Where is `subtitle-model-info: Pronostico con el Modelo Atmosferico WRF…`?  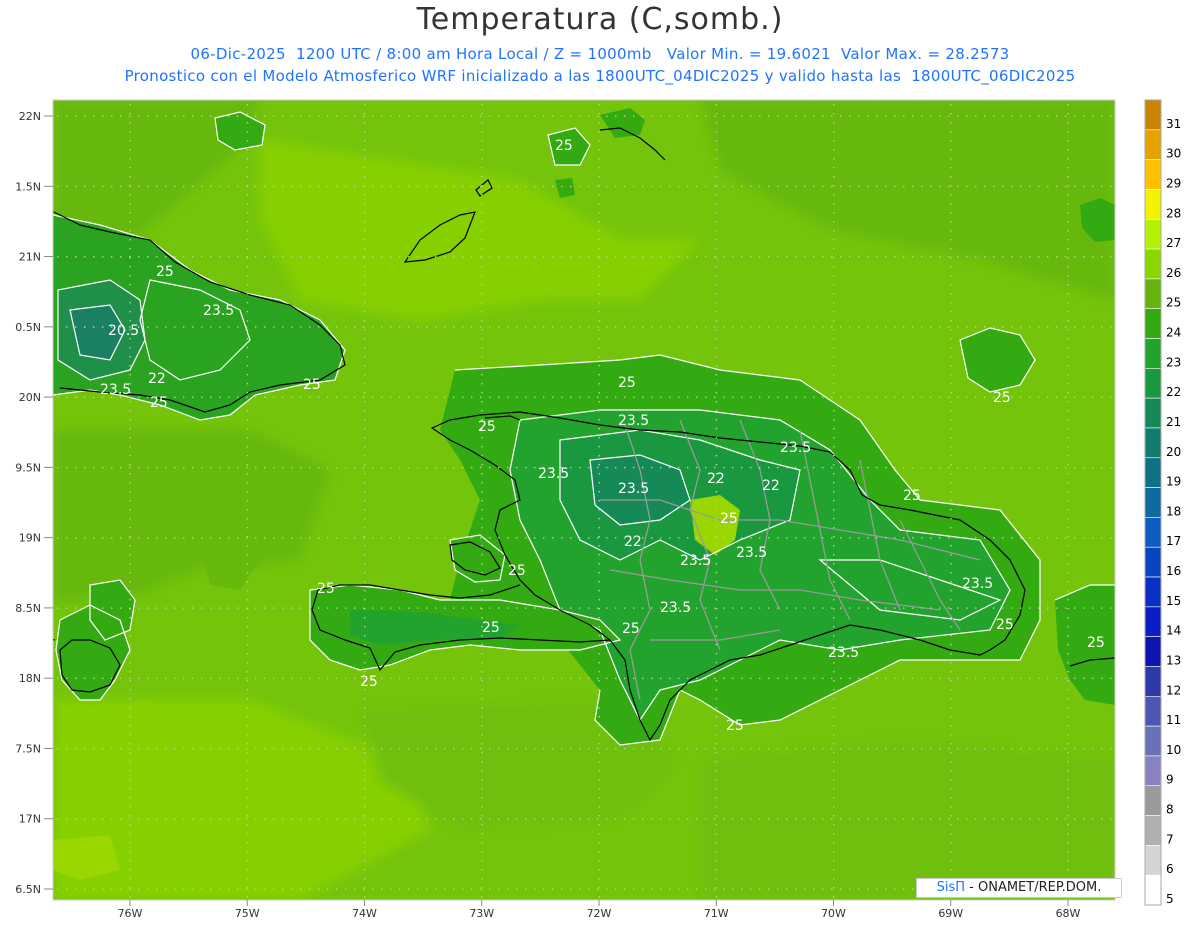 subtitle-model-info: Pronostico con el Modelo Atmosferico WRF… is located at coordinates (600, 76).